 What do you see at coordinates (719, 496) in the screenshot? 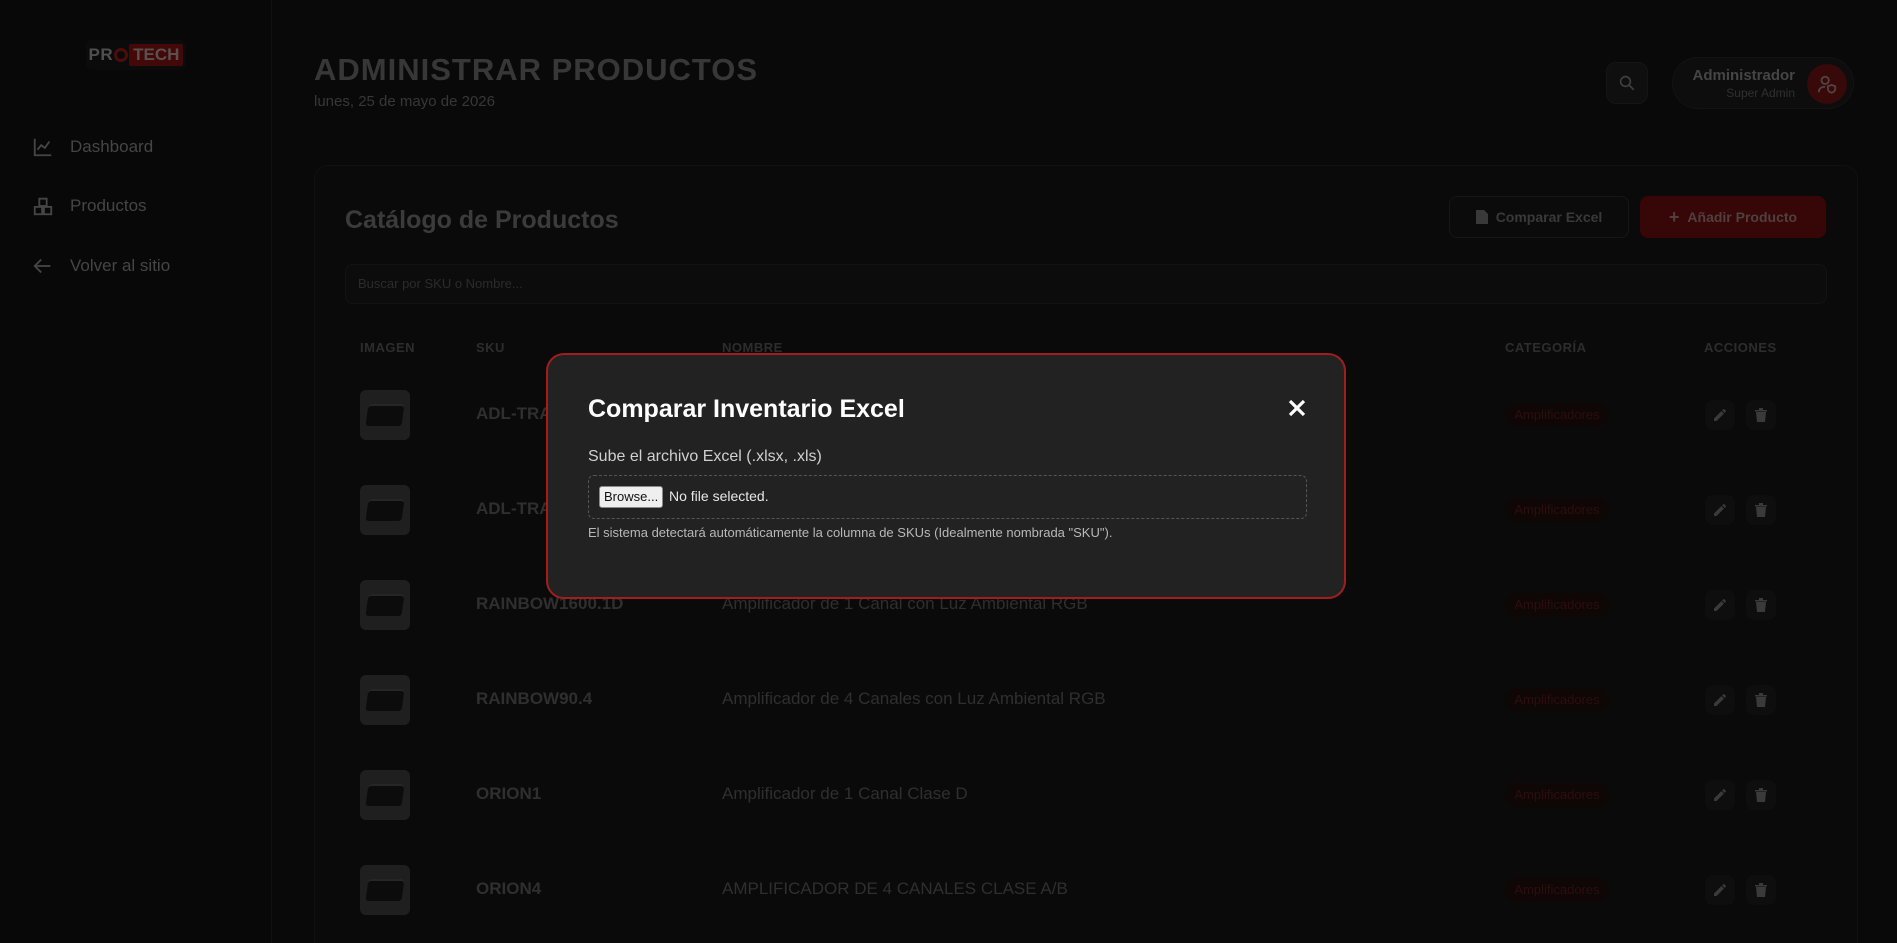
I see `file-status: No file selected.` at bounding box center [719, 496].